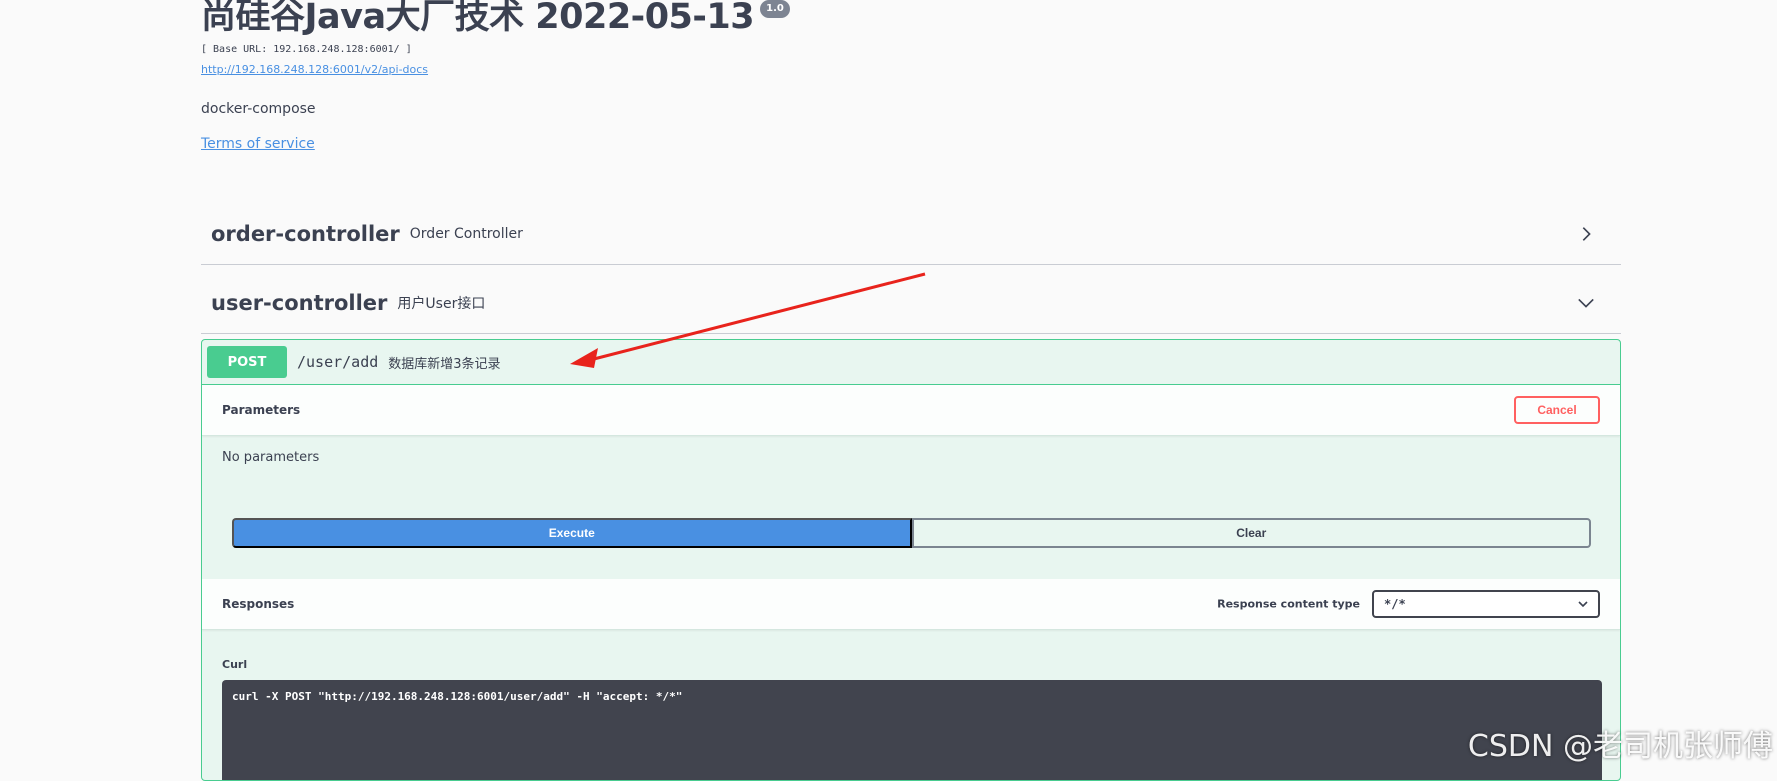 Image resolution: width=1777 pixels, height=781 pixels. What do you see at coordinates (911, 303) in the screenshot?
I see `tag-user-controller: user-controller 用户User接口` at bounding box center [911, 303].